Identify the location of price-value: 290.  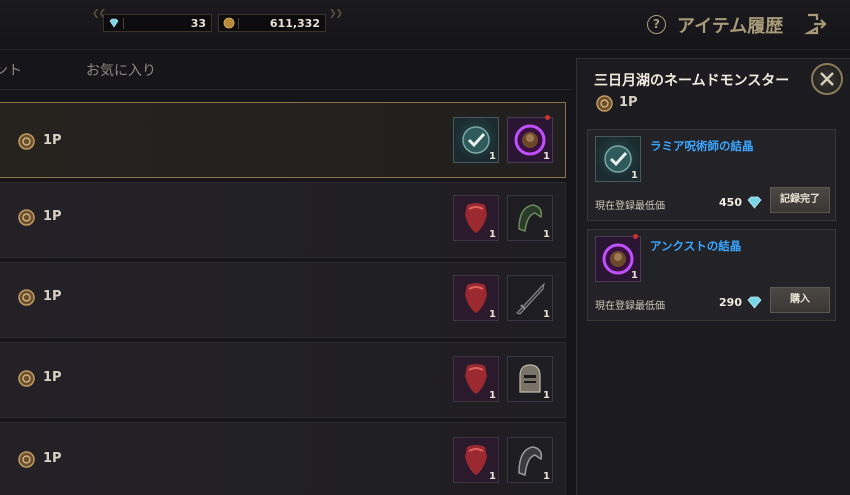
(730, 302).